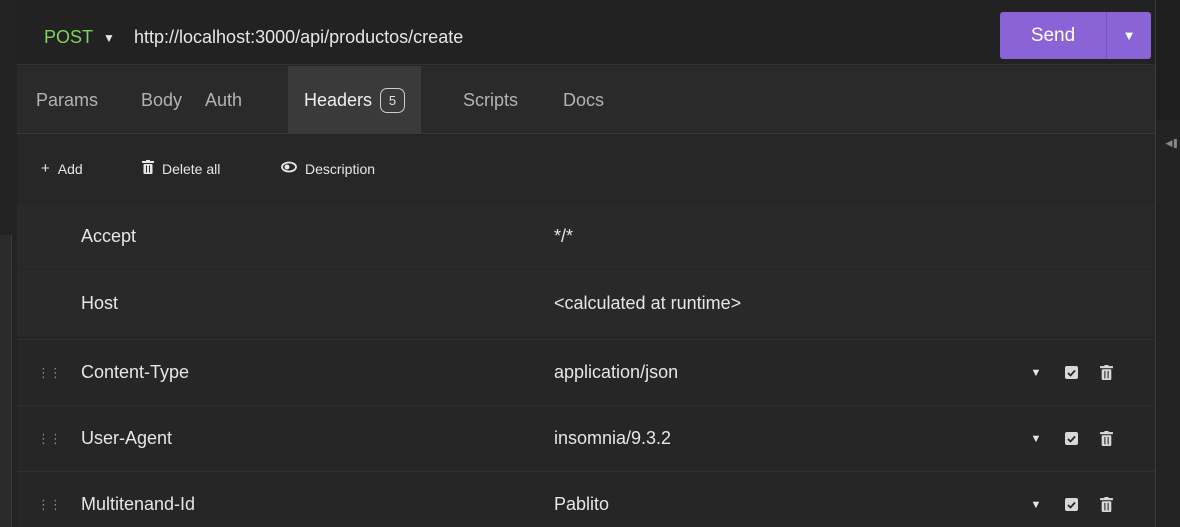 This screenshot has width=1180, height=527. I want to click on send-options-button: ▼, so click(1128, 35).